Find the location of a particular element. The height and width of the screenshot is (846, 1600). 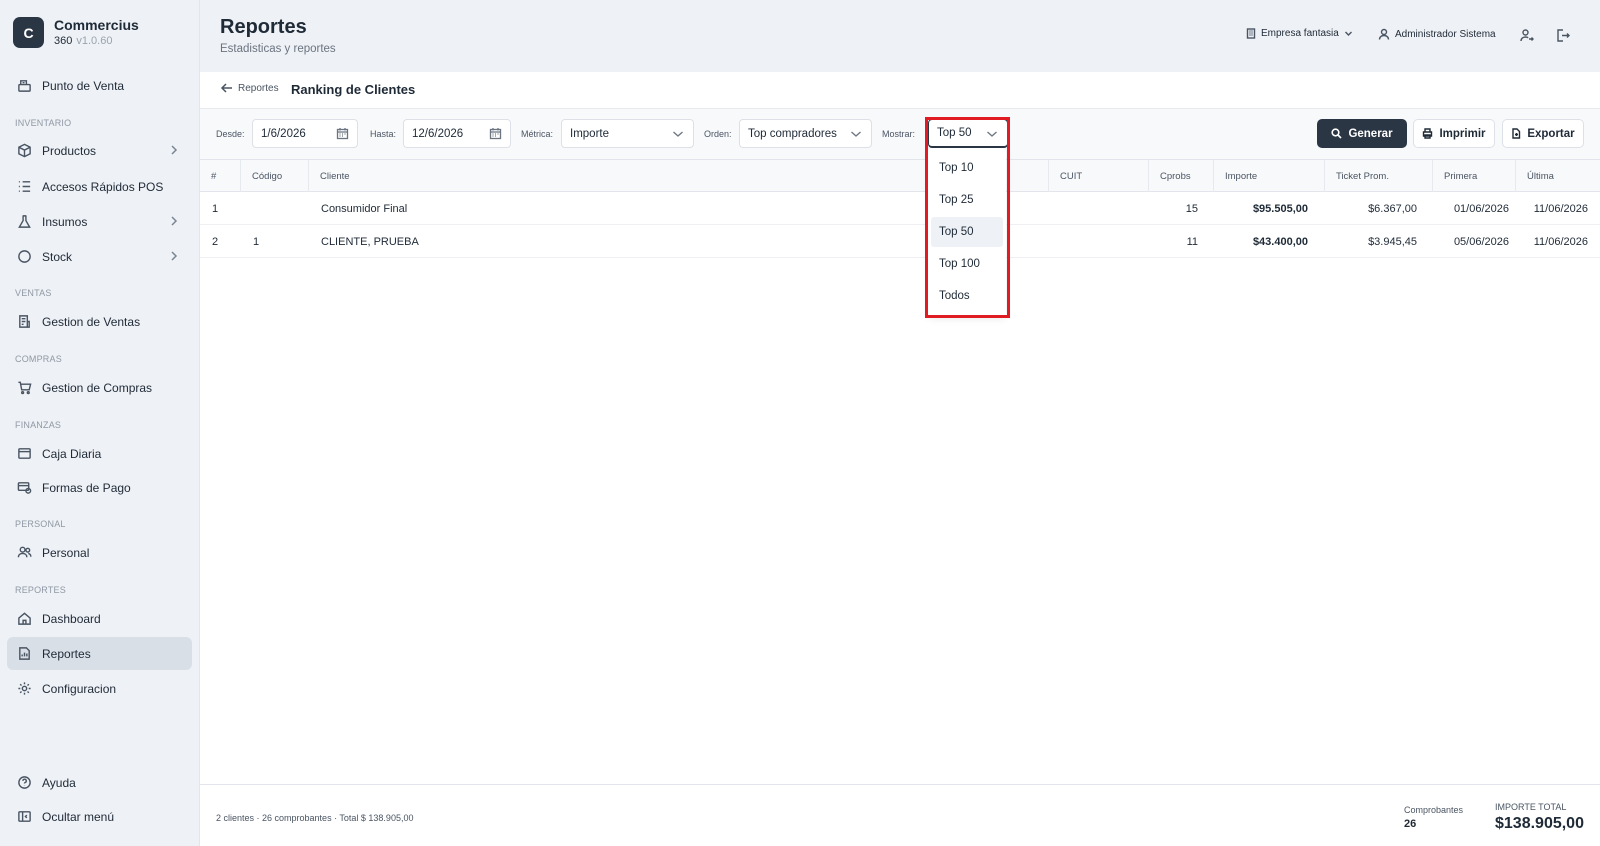

option-top-25: Top 25 is located at coordinates (967, 200).